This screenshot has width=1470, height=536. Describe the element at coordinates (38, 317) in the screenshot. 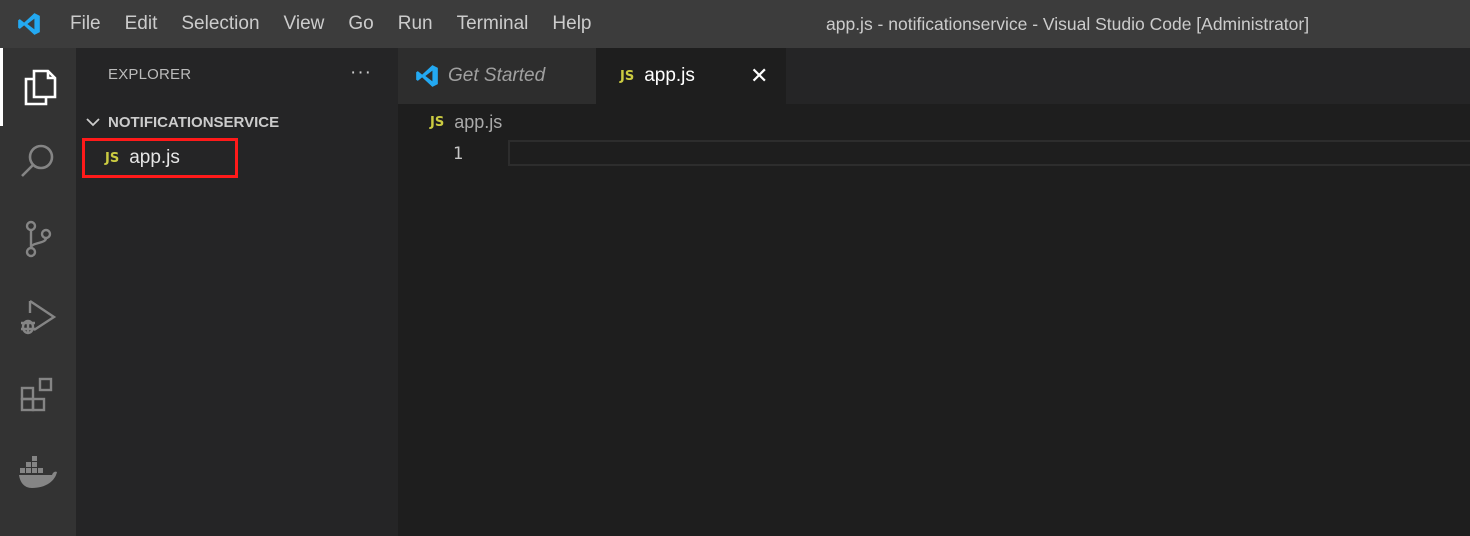

I see `run-debug-icon` at that location.